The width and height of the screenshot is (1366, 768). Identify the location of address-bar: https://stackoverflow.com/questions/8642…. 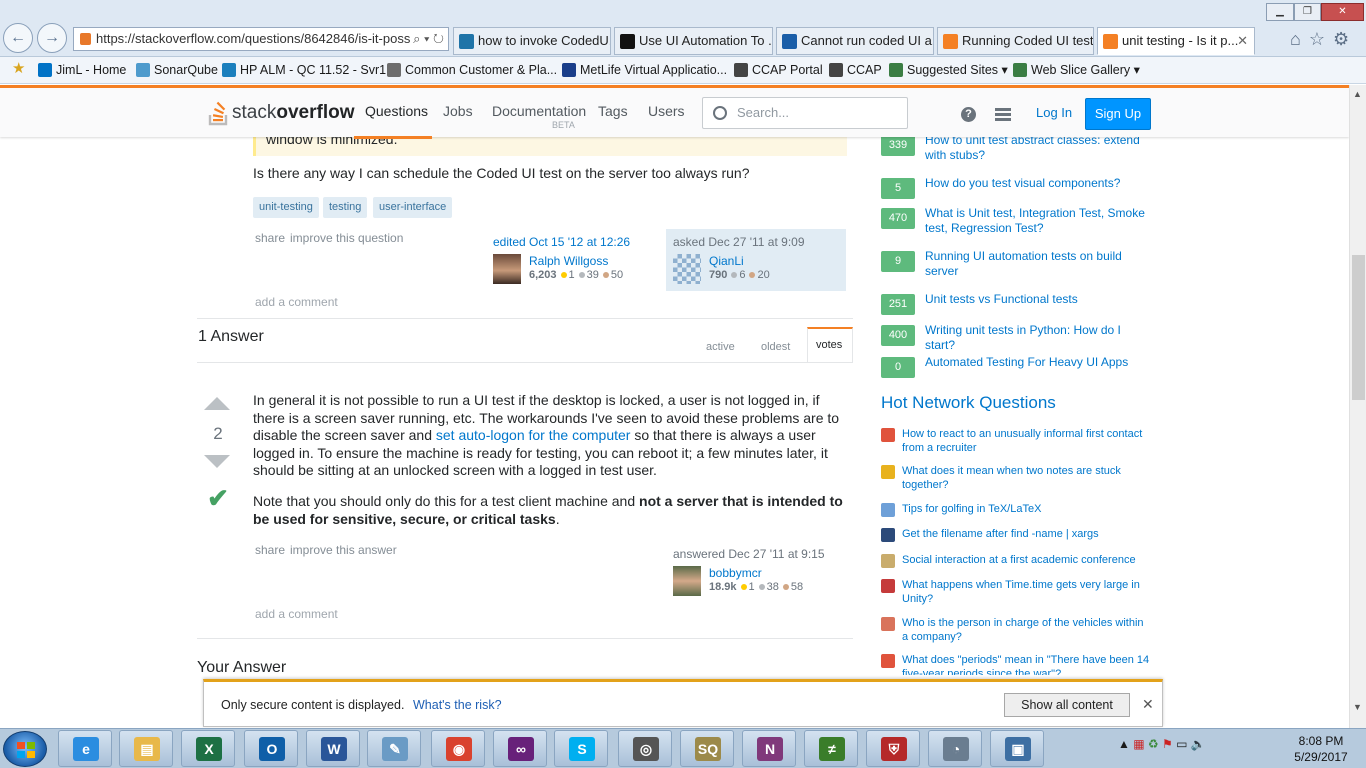
(261, 39).